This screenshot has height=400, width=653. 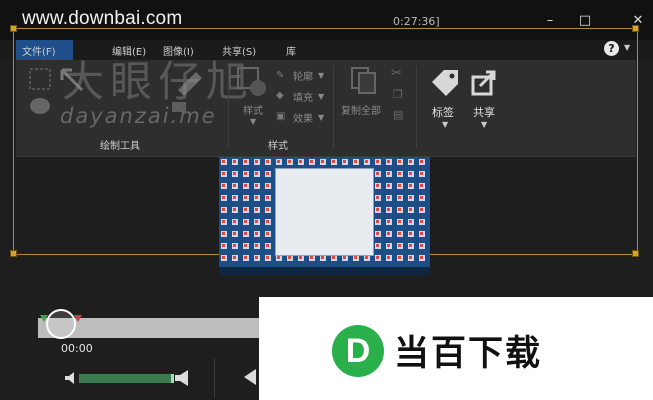 I want to click on watermark-url: www.downbai.com, so click(x=102, y=18).